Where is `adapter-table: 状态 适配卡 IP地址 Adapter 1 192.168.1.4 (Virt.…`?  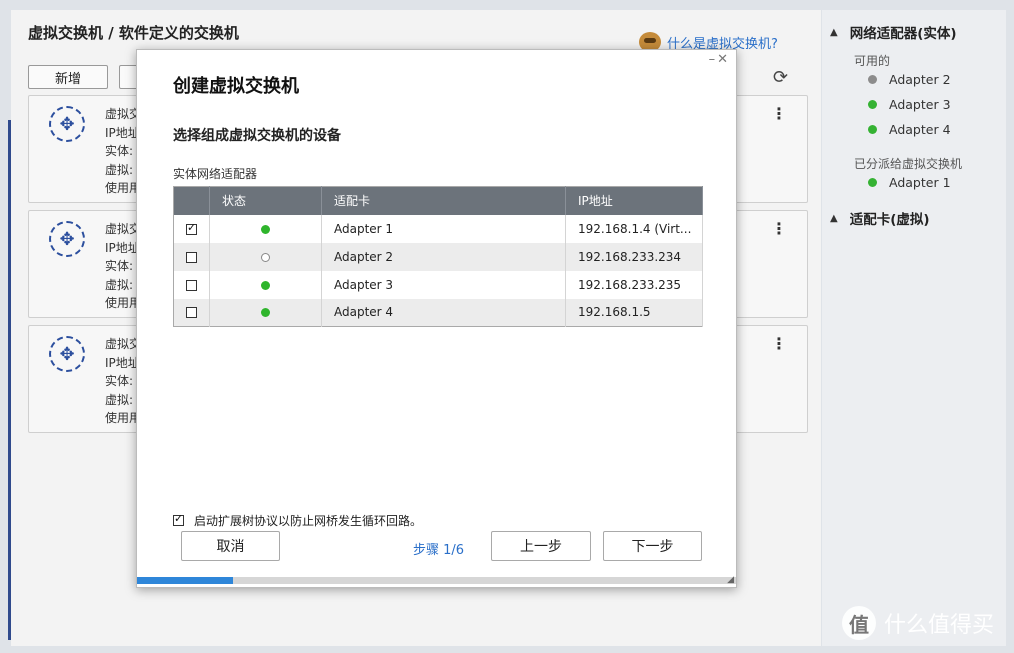 adapter-table: 状态 适配卡 IP地址 Adapter 1 192.168.1.4 (Virt.… is located at coordinates (438, 256).